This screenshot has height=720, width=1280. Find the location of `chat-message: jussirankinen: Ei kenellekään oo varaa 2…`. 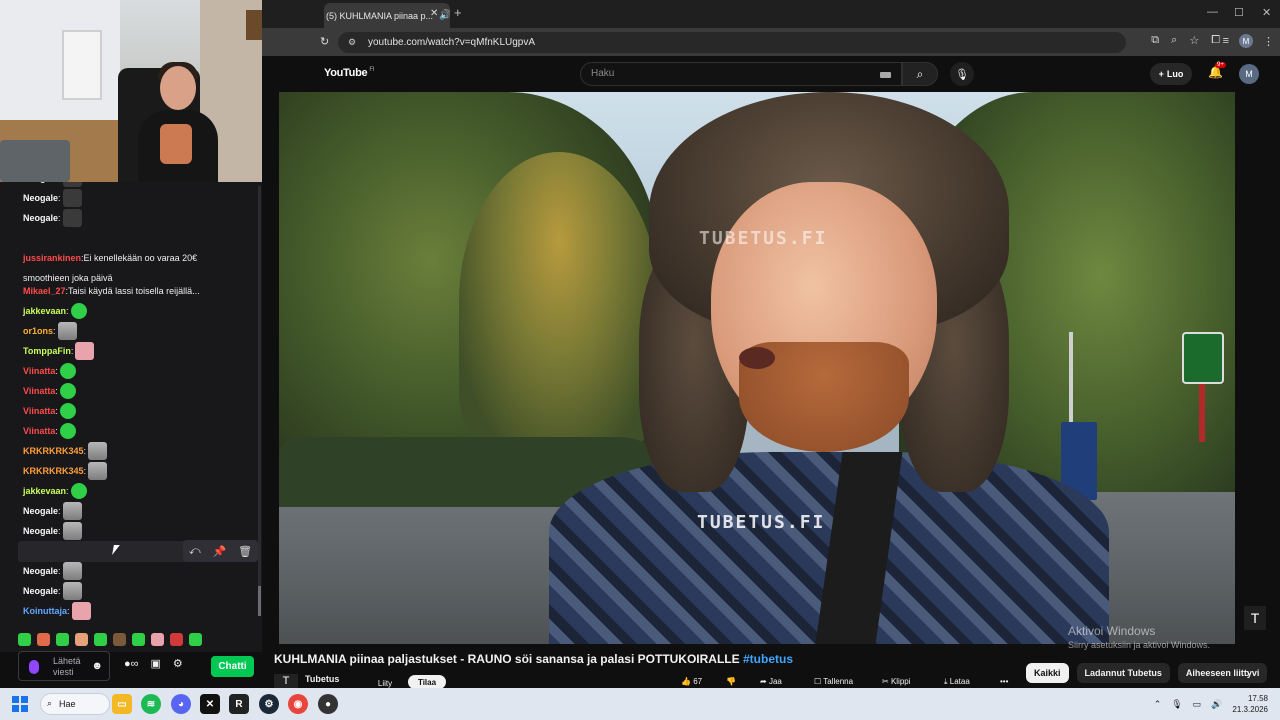

chat-message: jussirankinen: Ei kenellekään oo varaa 2… is located at coordinates (110, 258).